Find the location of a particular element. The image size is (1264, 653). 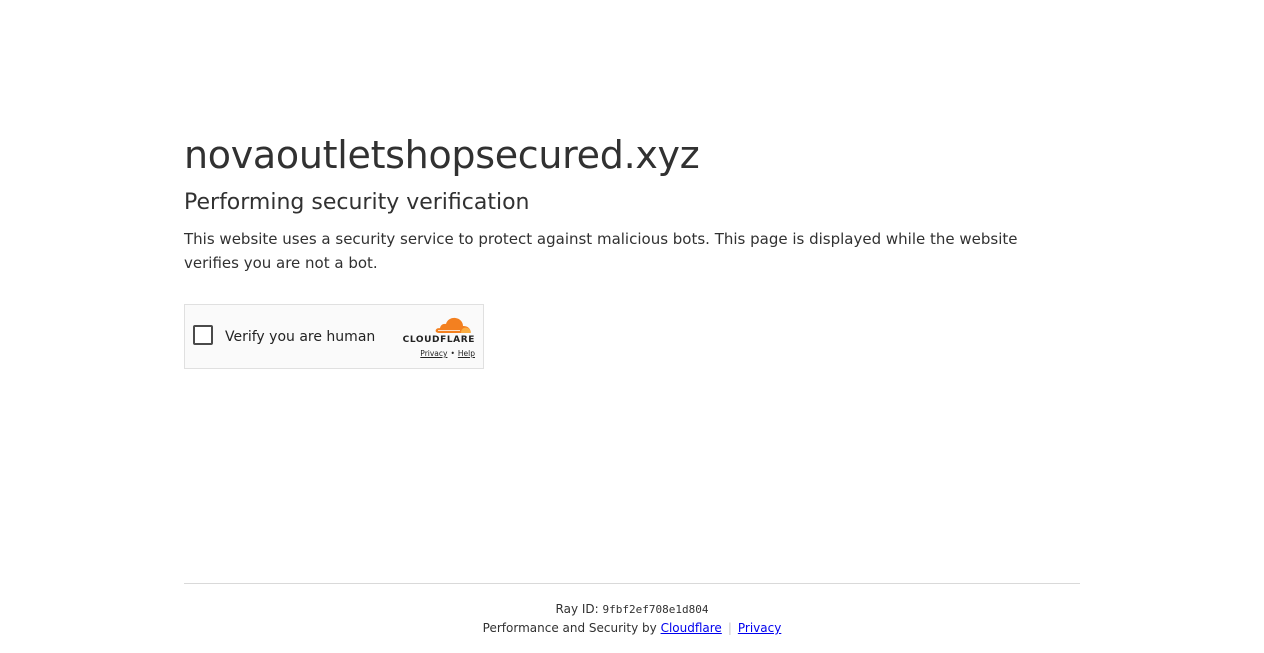

cloudflare-cloud-icon is located at coordinates (453, 325).